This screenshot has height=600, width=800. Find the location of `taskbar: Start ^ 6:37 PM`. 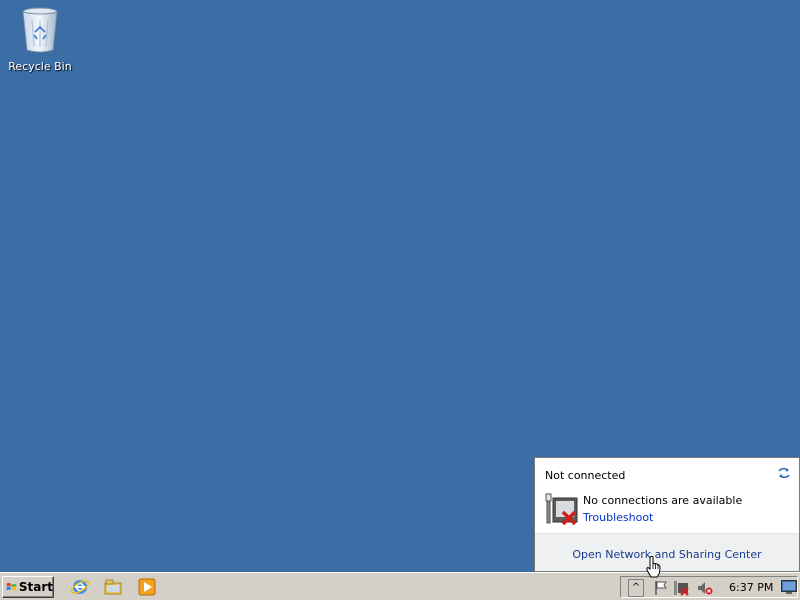

taskbar: Start ^ 6:37 PM is located at coordinates (400, 586).